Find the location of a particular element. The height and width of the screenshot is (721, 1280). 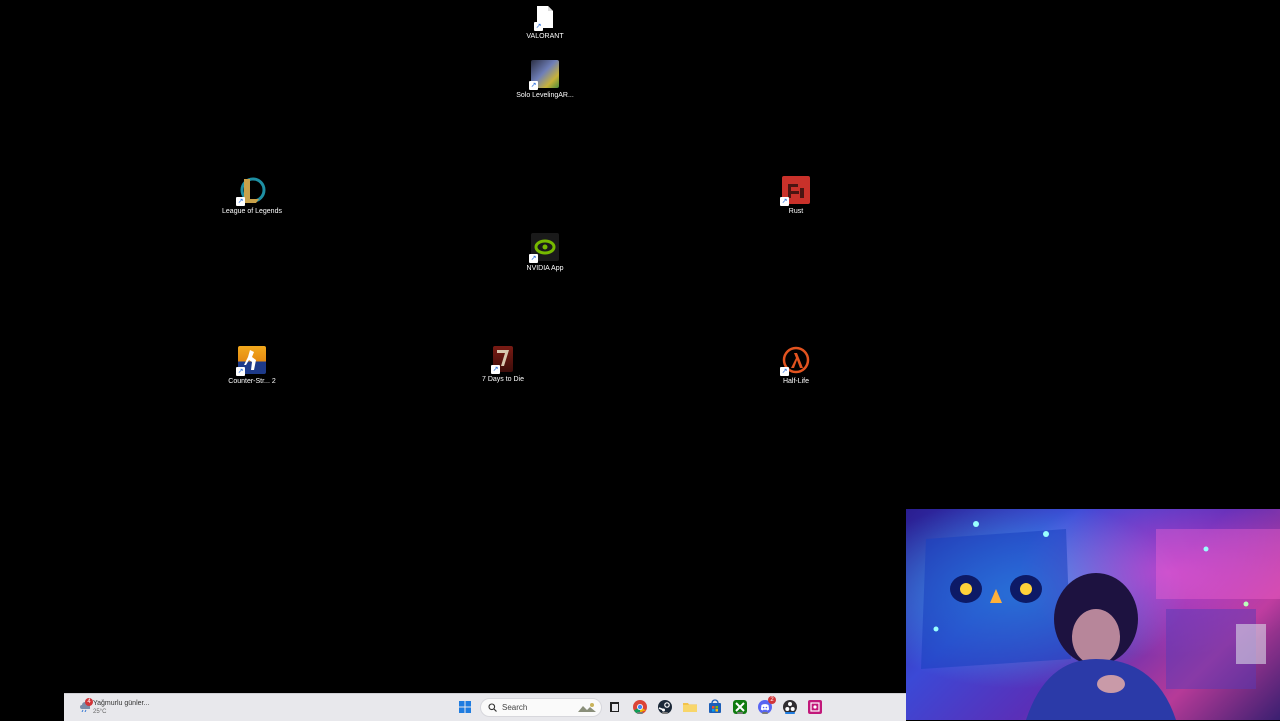

desktop-icon-label: NVIDIA App is located at coordinates (545, 268).